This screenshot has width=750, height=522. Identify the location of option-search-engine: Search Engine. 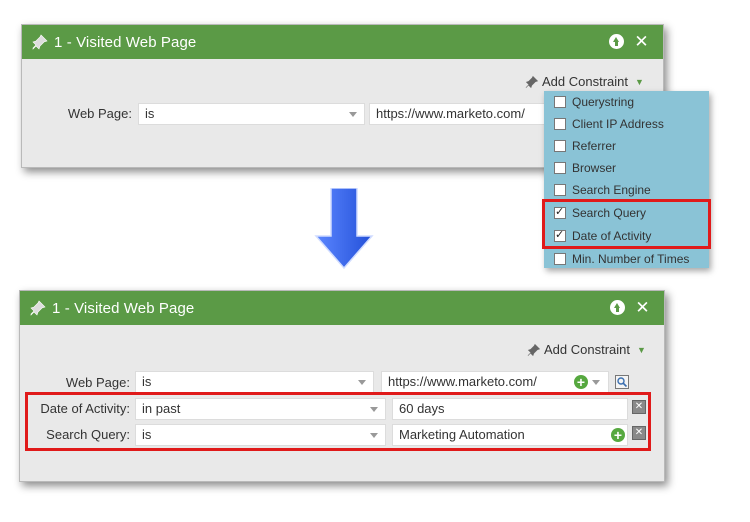
(626, 190).